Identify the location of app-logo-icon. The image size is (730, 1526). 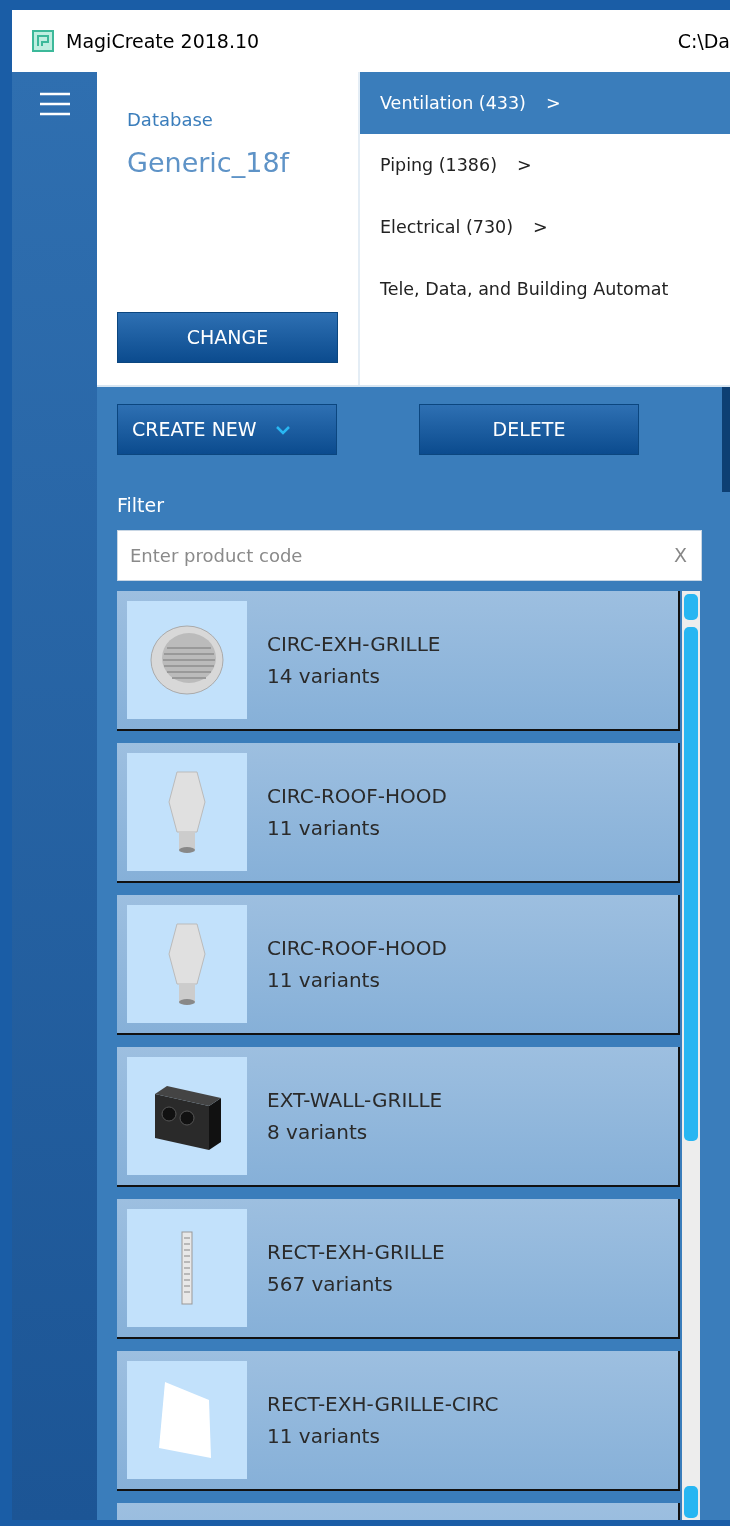
(43, 41).